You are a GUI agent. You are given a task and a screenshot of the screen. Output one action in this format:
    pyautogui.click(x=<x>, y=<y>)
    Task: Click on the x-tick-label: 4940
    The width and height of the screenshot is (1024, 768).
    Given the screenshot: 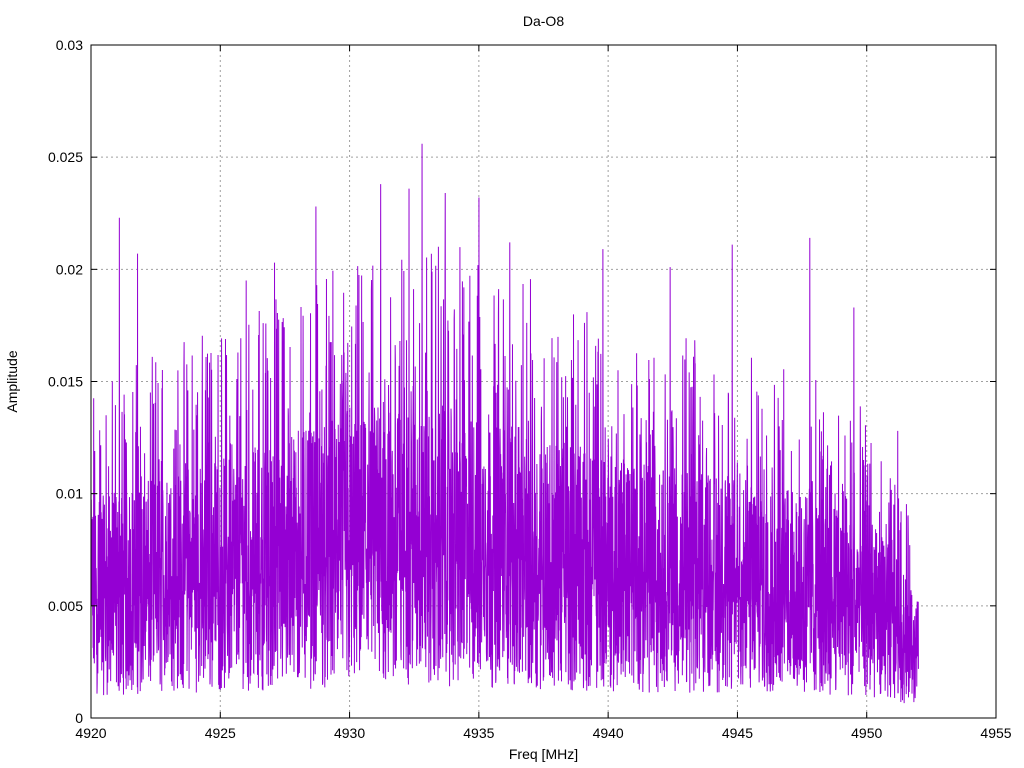 What is the action you would take?
    pyautogui.click(x=608, y=733)
    